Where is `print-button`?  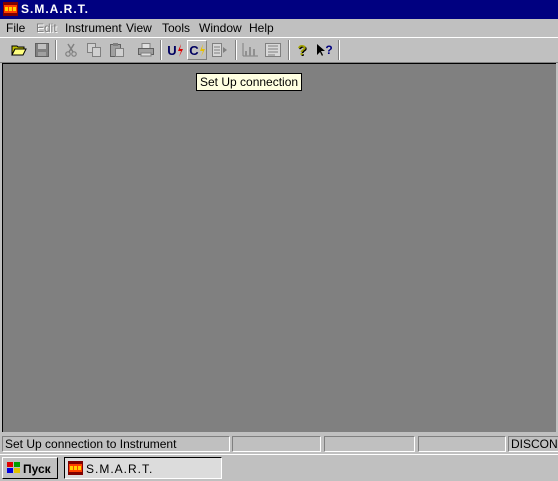
print-button is located at coordinates (146, 50).